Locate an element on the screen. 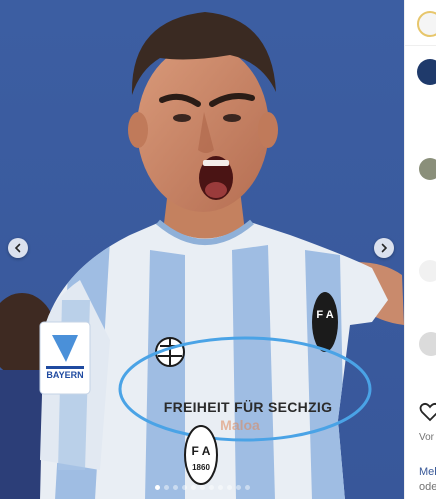 This screenshot has width=436, height=499. more-link: Meh is located at coordinates (427, 472).